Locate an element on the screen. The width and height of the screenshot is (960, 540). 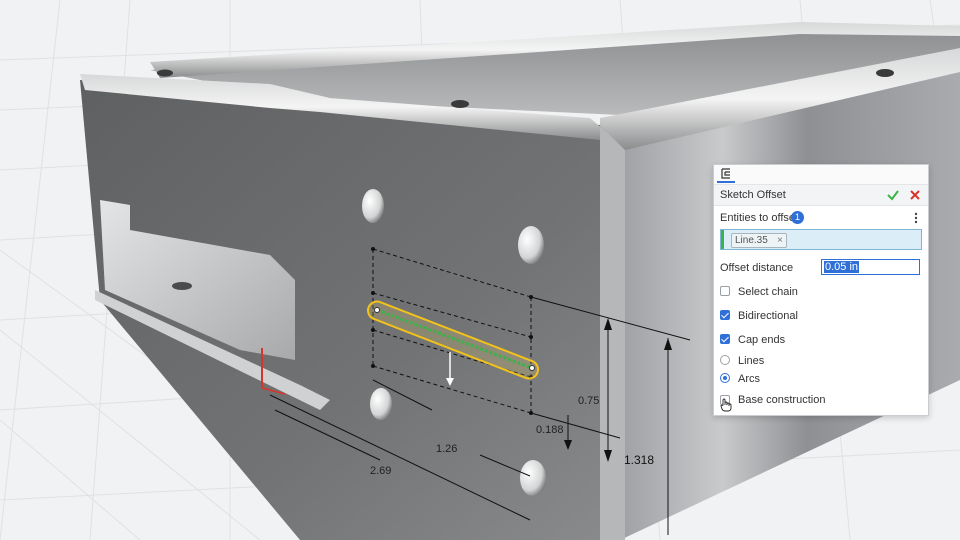
sketch-offset-icon is located at coordinates (726, 174).